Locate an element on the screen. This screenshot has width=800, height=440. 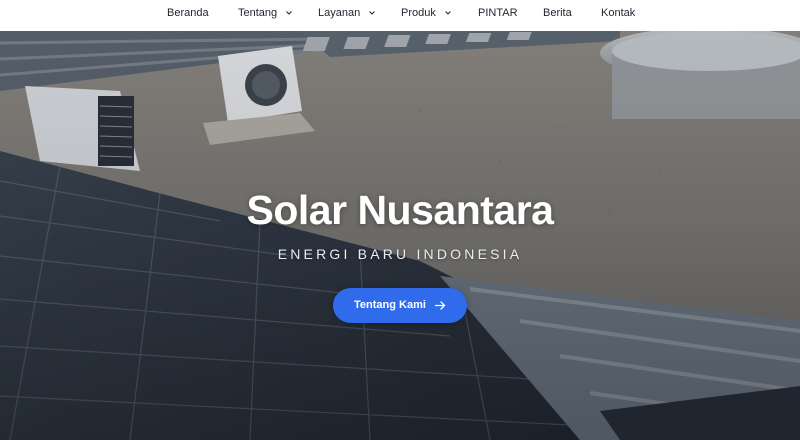
arrow-right-icon is located at coordinates (440, 305).